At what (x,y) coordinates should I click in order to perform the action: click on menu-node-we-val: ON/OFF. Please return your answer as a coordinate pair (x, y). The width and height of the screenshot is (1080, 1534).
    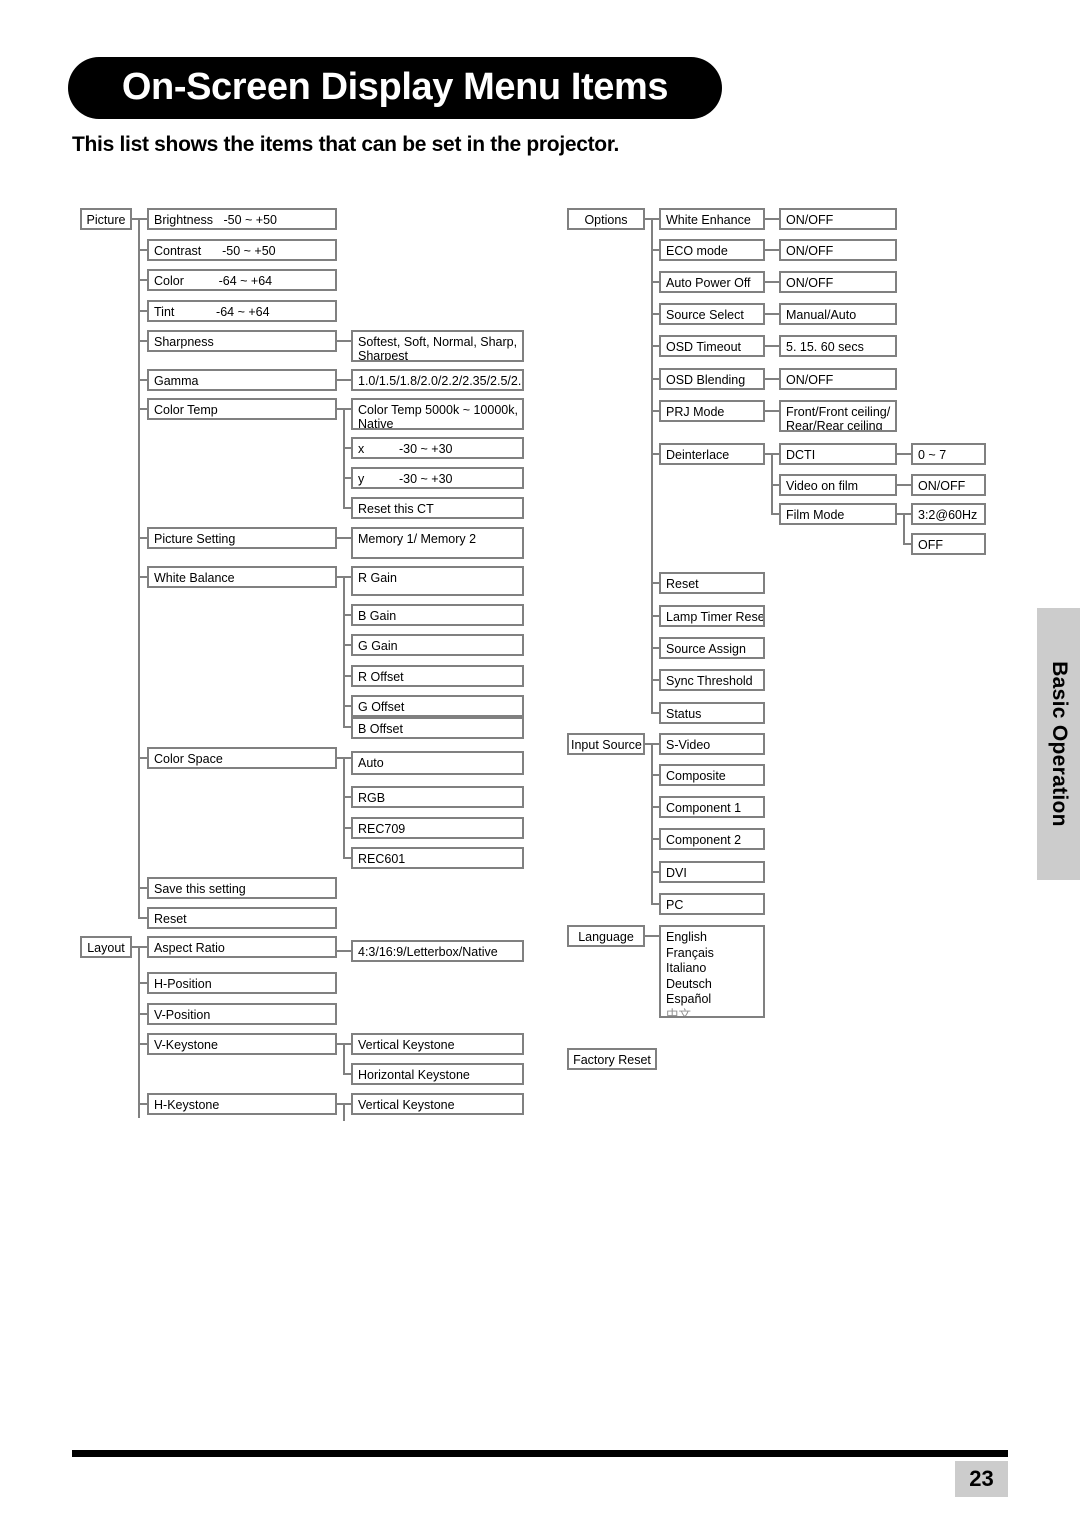
    Looking at the image, I should click on (838, 219).